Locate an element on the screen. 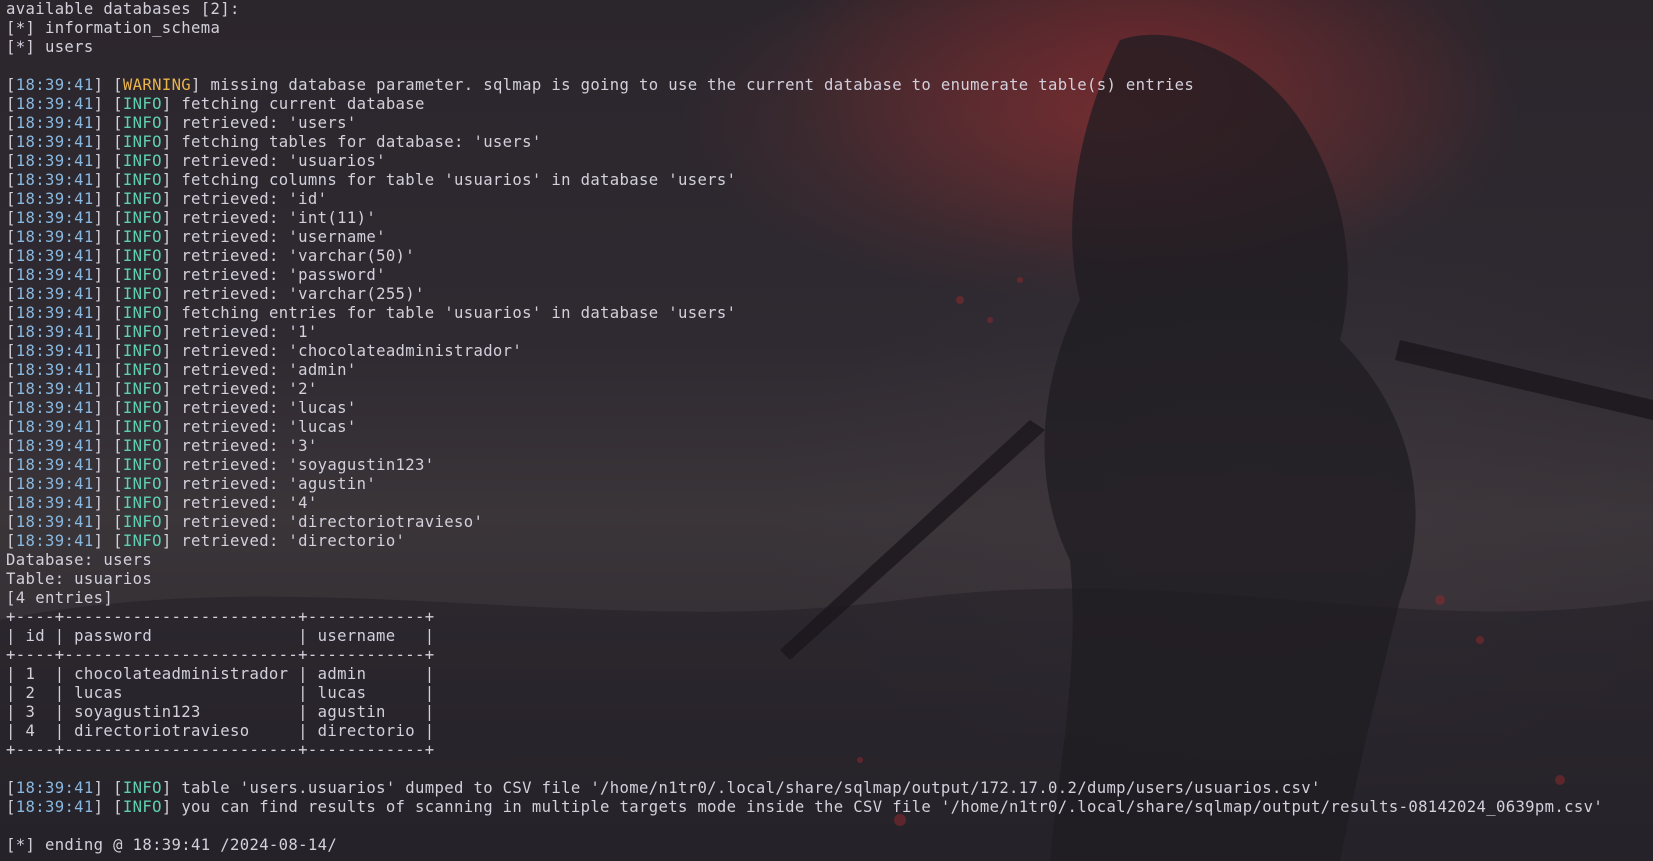  log-line: [18:39:41] [INFO] retrieved: '4' is located at coordinates (829, 503).